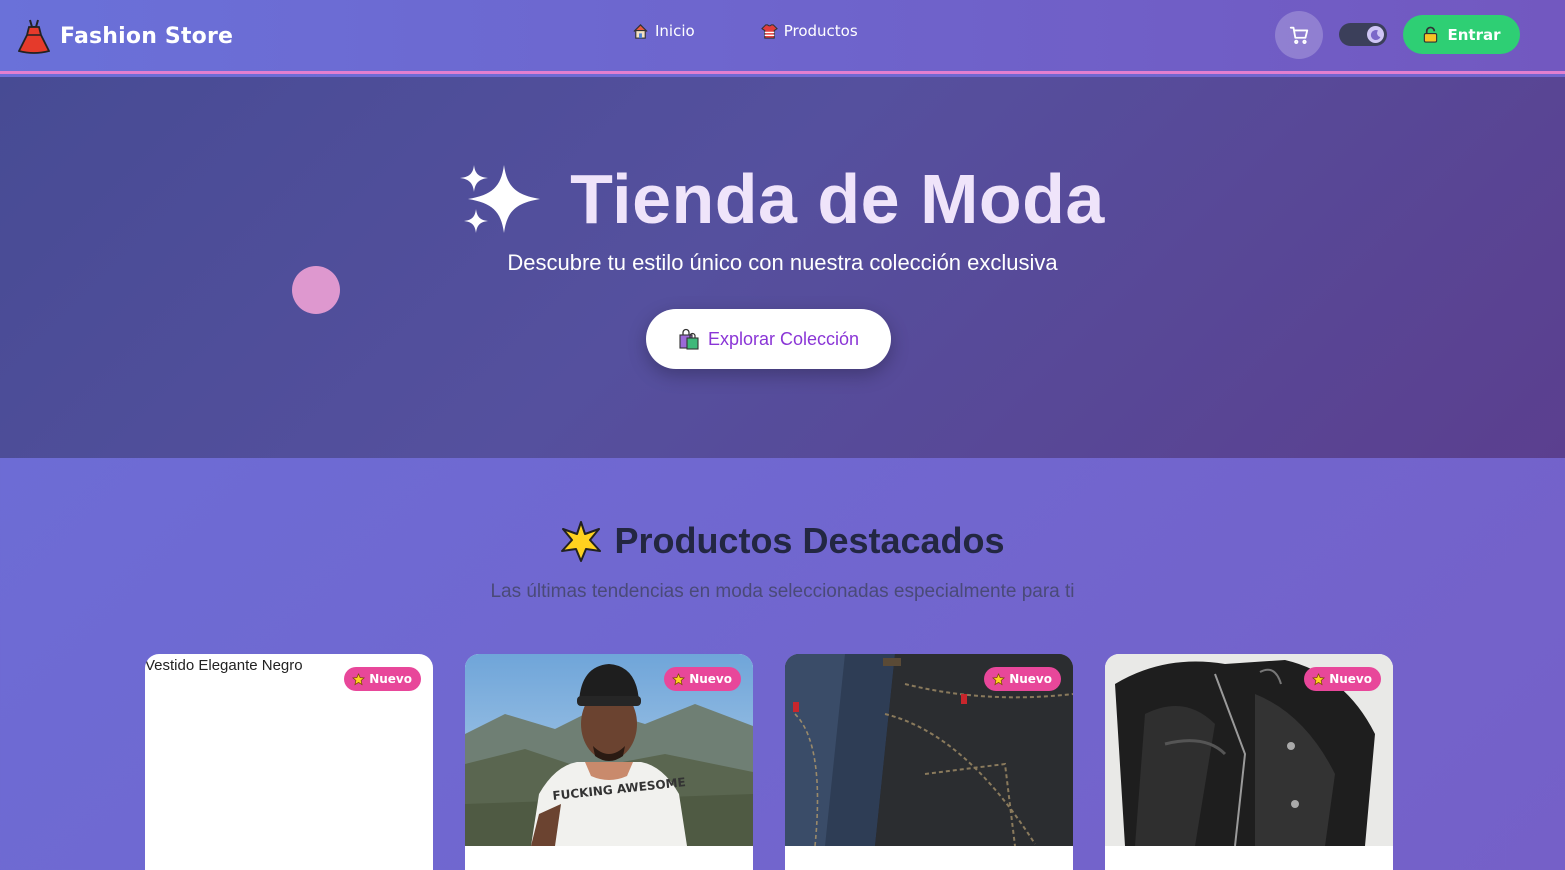 Image resolution: width=1565 pixels, height=870 pixels. I want to click on navbar: Fashion Store Inicio Productos Entrar, so click(782, 37).